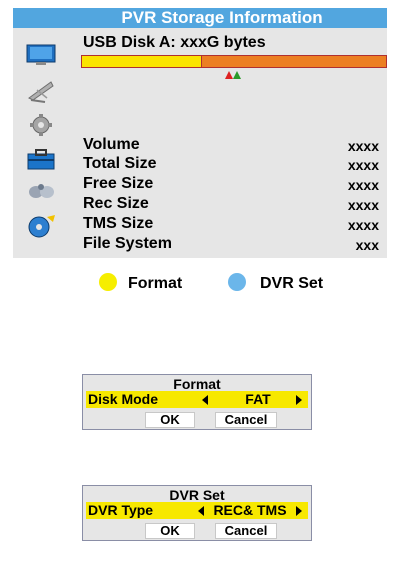 The image size is (394, 562). Describe the element at coordinates (41, 226) in the screenshot. I see `disc-icon` at that location.